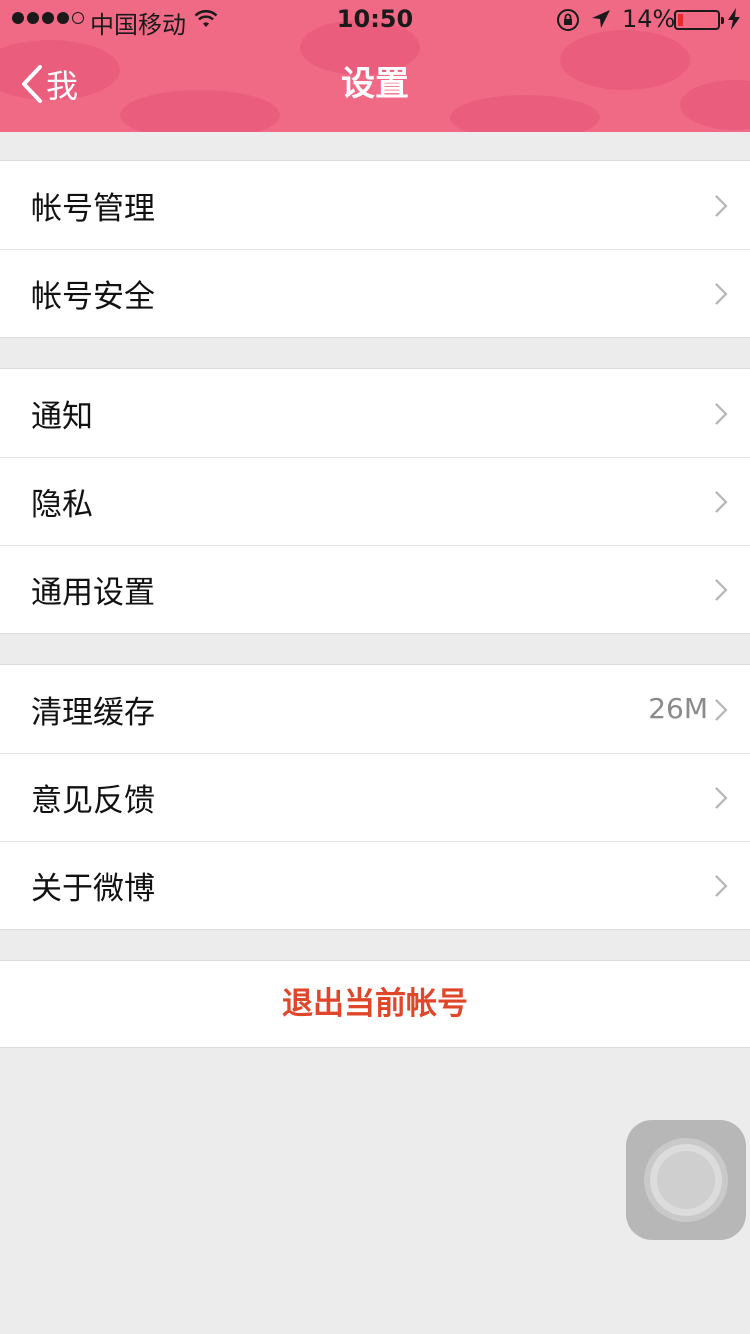  What do you see at coordinates (93, 296) in the screenshot?
I see `row-label: 帐号安全` at bounding box center [93, 296].